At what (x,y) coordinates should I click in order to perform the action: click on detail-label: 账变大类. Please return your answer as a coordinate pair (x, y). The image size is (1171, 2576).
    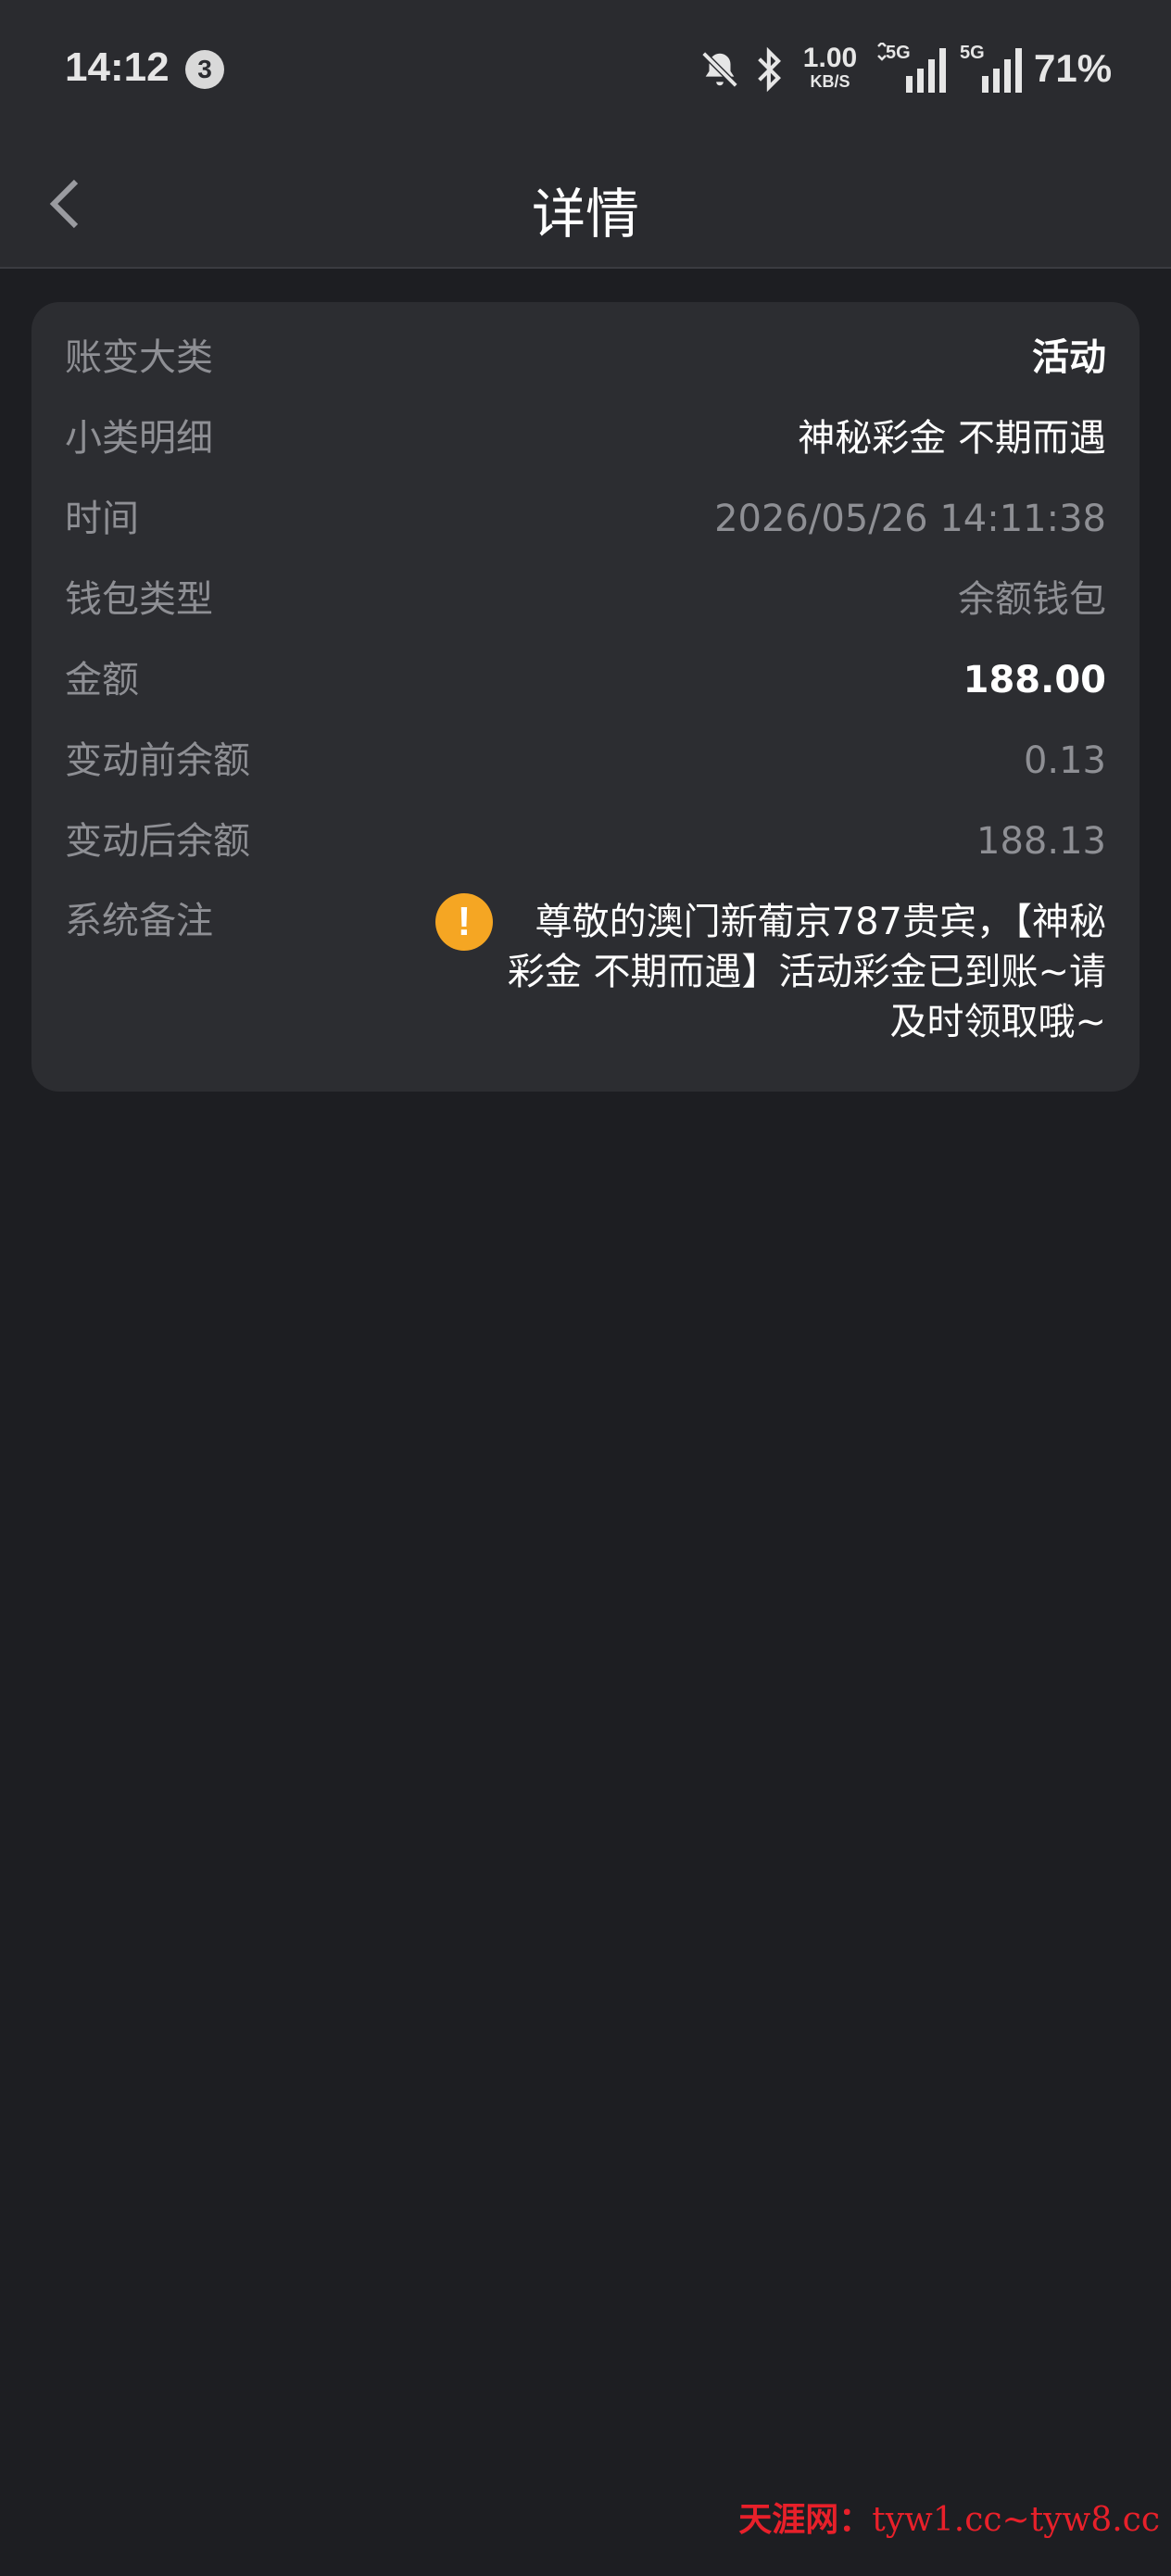
    Looking at the image, I should click on (139, 357).